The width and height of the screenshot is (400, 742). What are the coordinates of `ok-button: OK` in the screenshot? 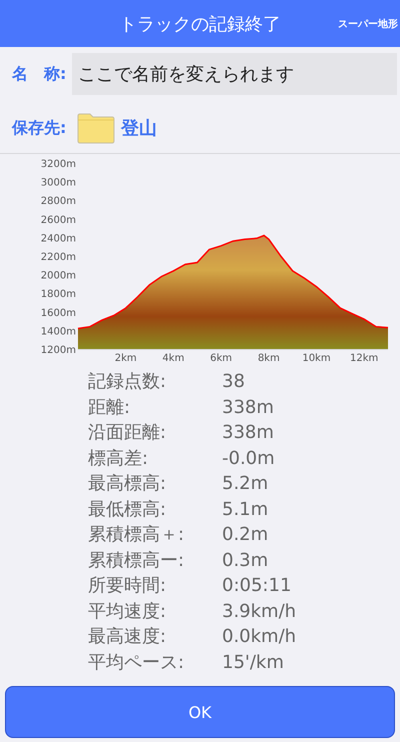 It's located at (200, 712).